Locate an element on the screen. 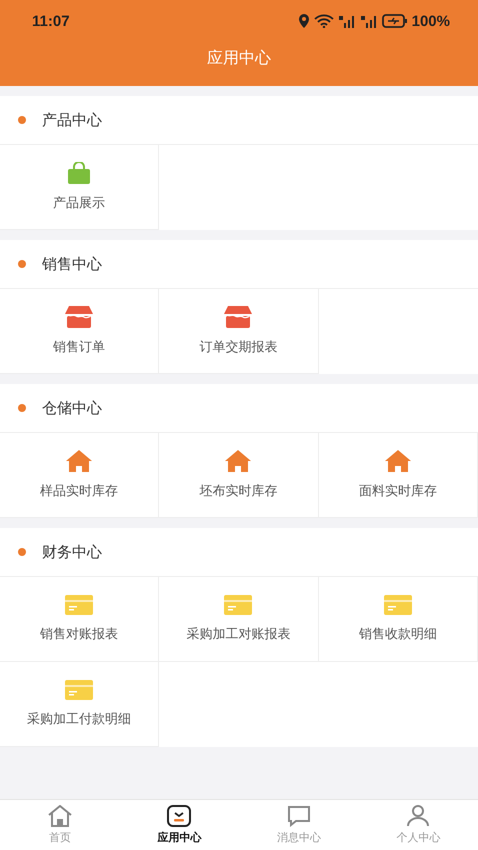 The image size is (478, 850). wifi-icon is located at coordinates (324, 21).